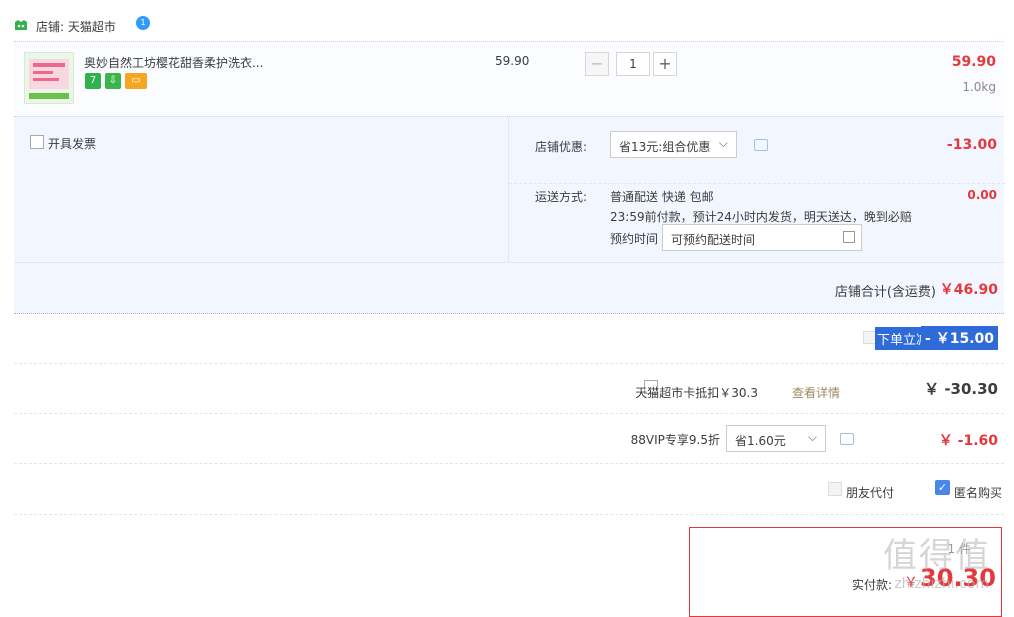 The image size is (1014, 617). I want to click on watermark-sub: zhizhizhi.com, so click(941, 584).